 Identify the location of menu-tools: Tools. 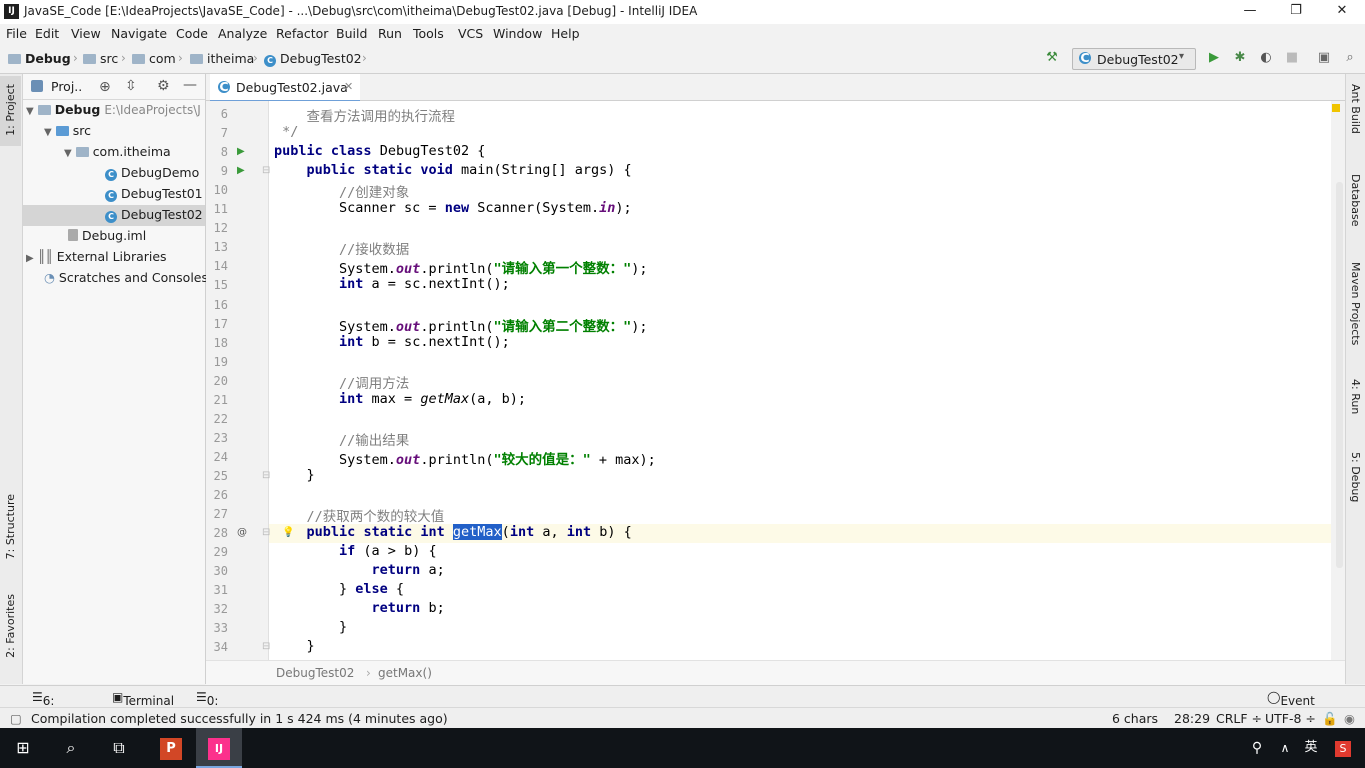
(428, 33).